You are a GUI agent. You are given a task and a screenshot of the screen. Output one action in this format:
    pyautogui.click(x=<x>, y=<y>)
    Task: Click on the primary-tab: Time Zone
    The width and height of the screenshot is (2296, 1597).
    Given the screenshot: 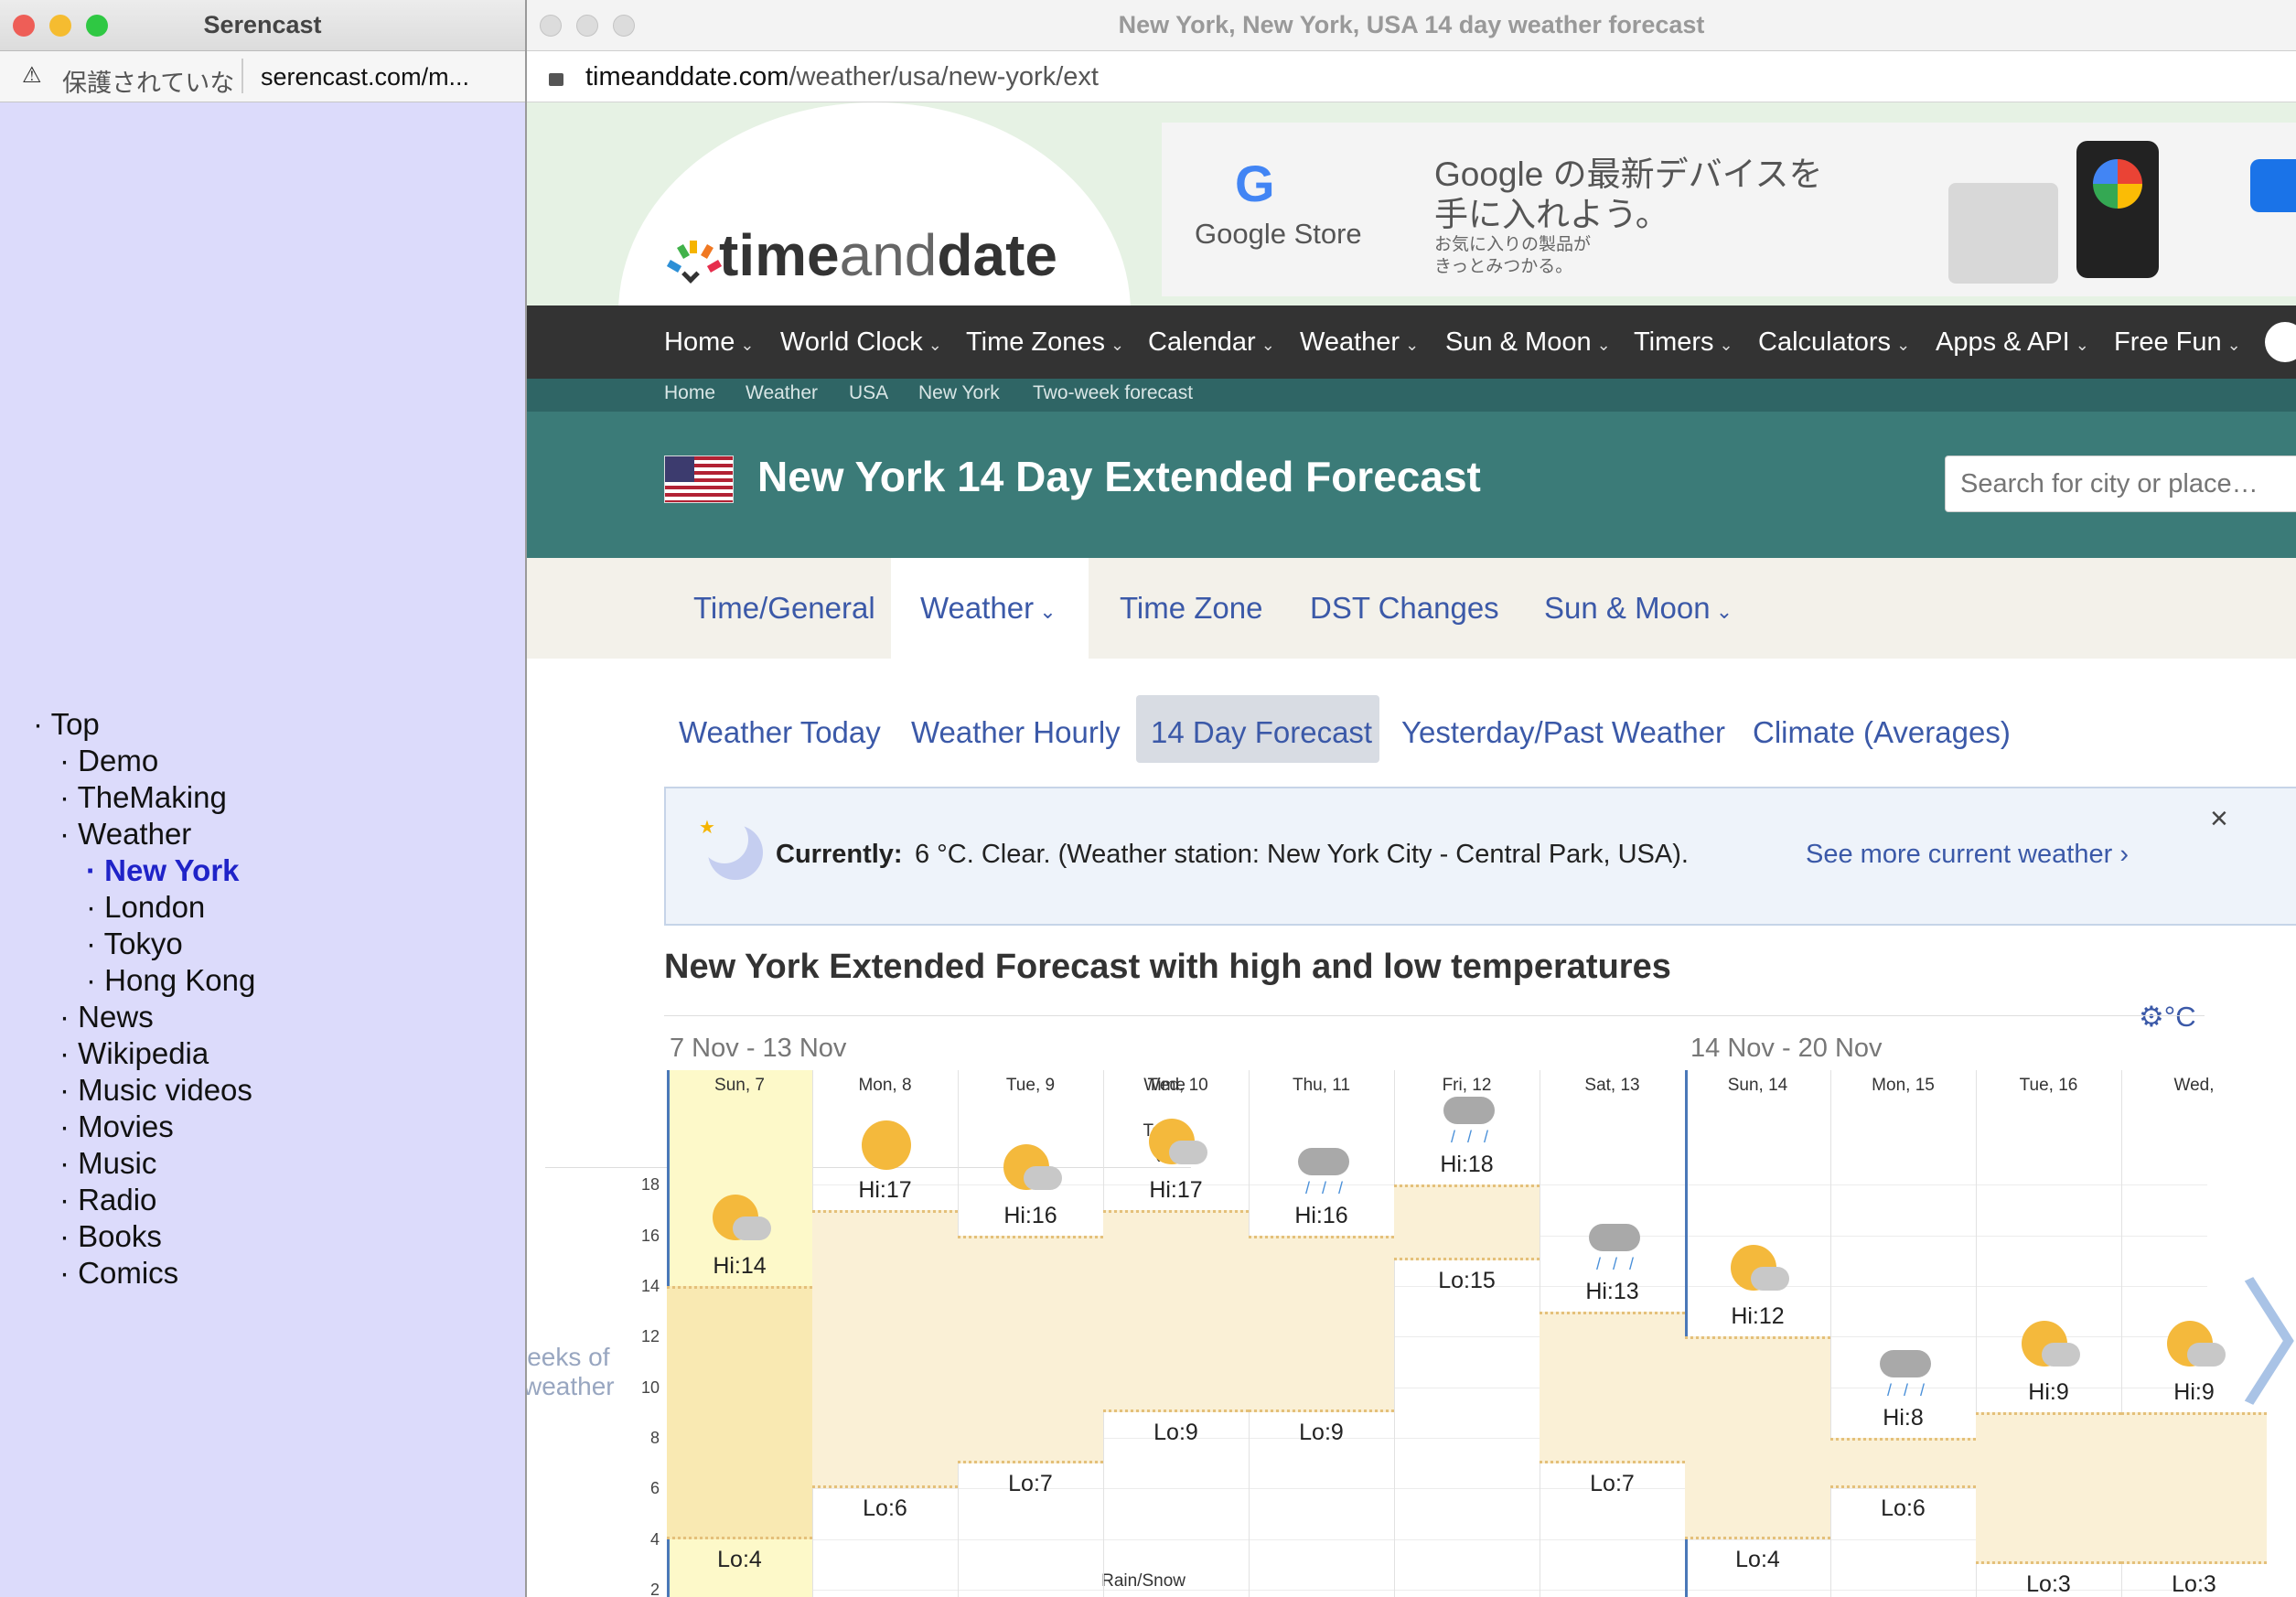 What is the action you would take?
    pyautogui.click(x=1191, y=608)
    